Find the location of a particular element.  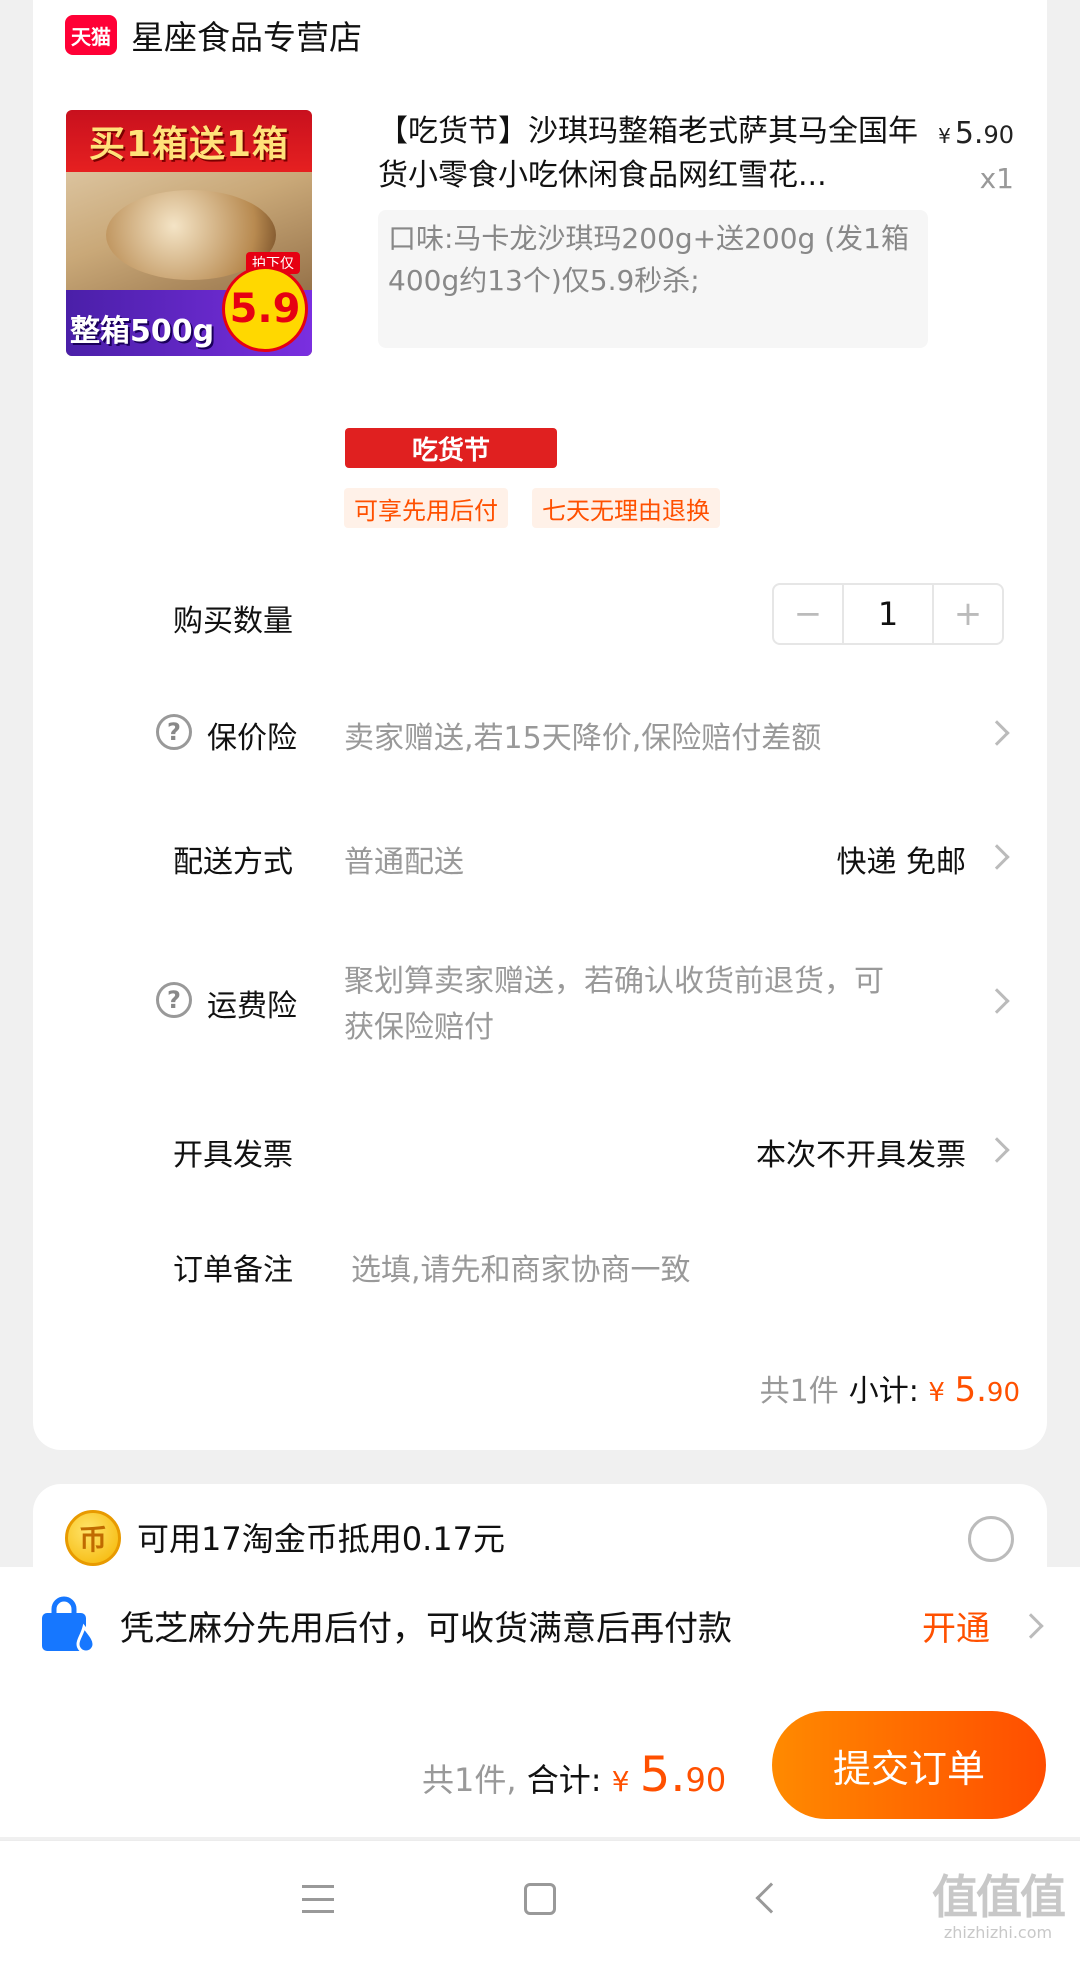

total-count: 共1件, is located at coordinates (469, 1780).